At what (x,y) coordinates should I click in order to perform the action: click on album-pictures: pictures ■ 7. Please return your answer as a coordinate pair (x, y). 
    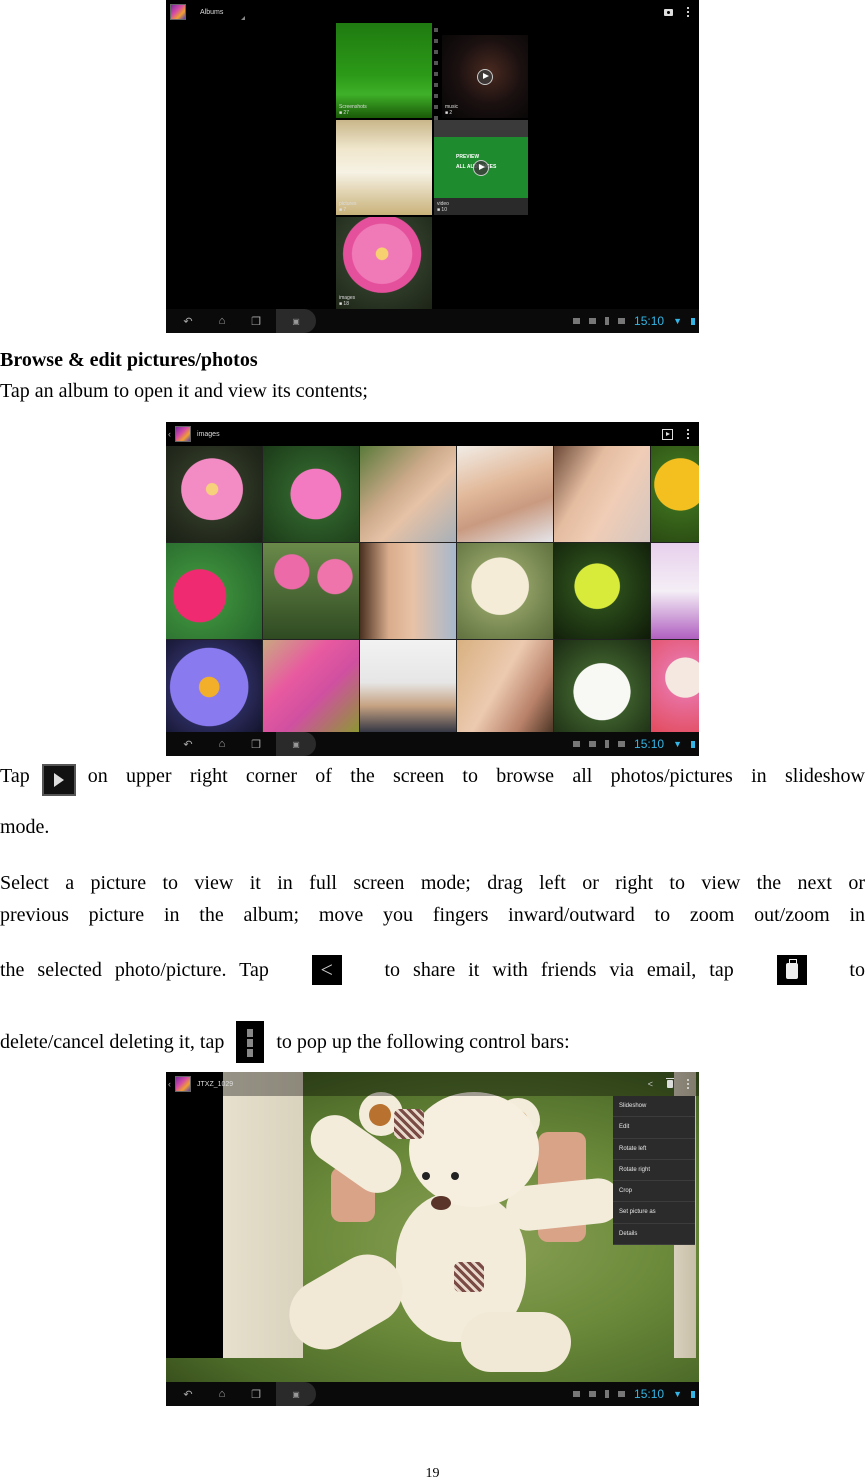
    Looking at the image, I should click on (384, 167).